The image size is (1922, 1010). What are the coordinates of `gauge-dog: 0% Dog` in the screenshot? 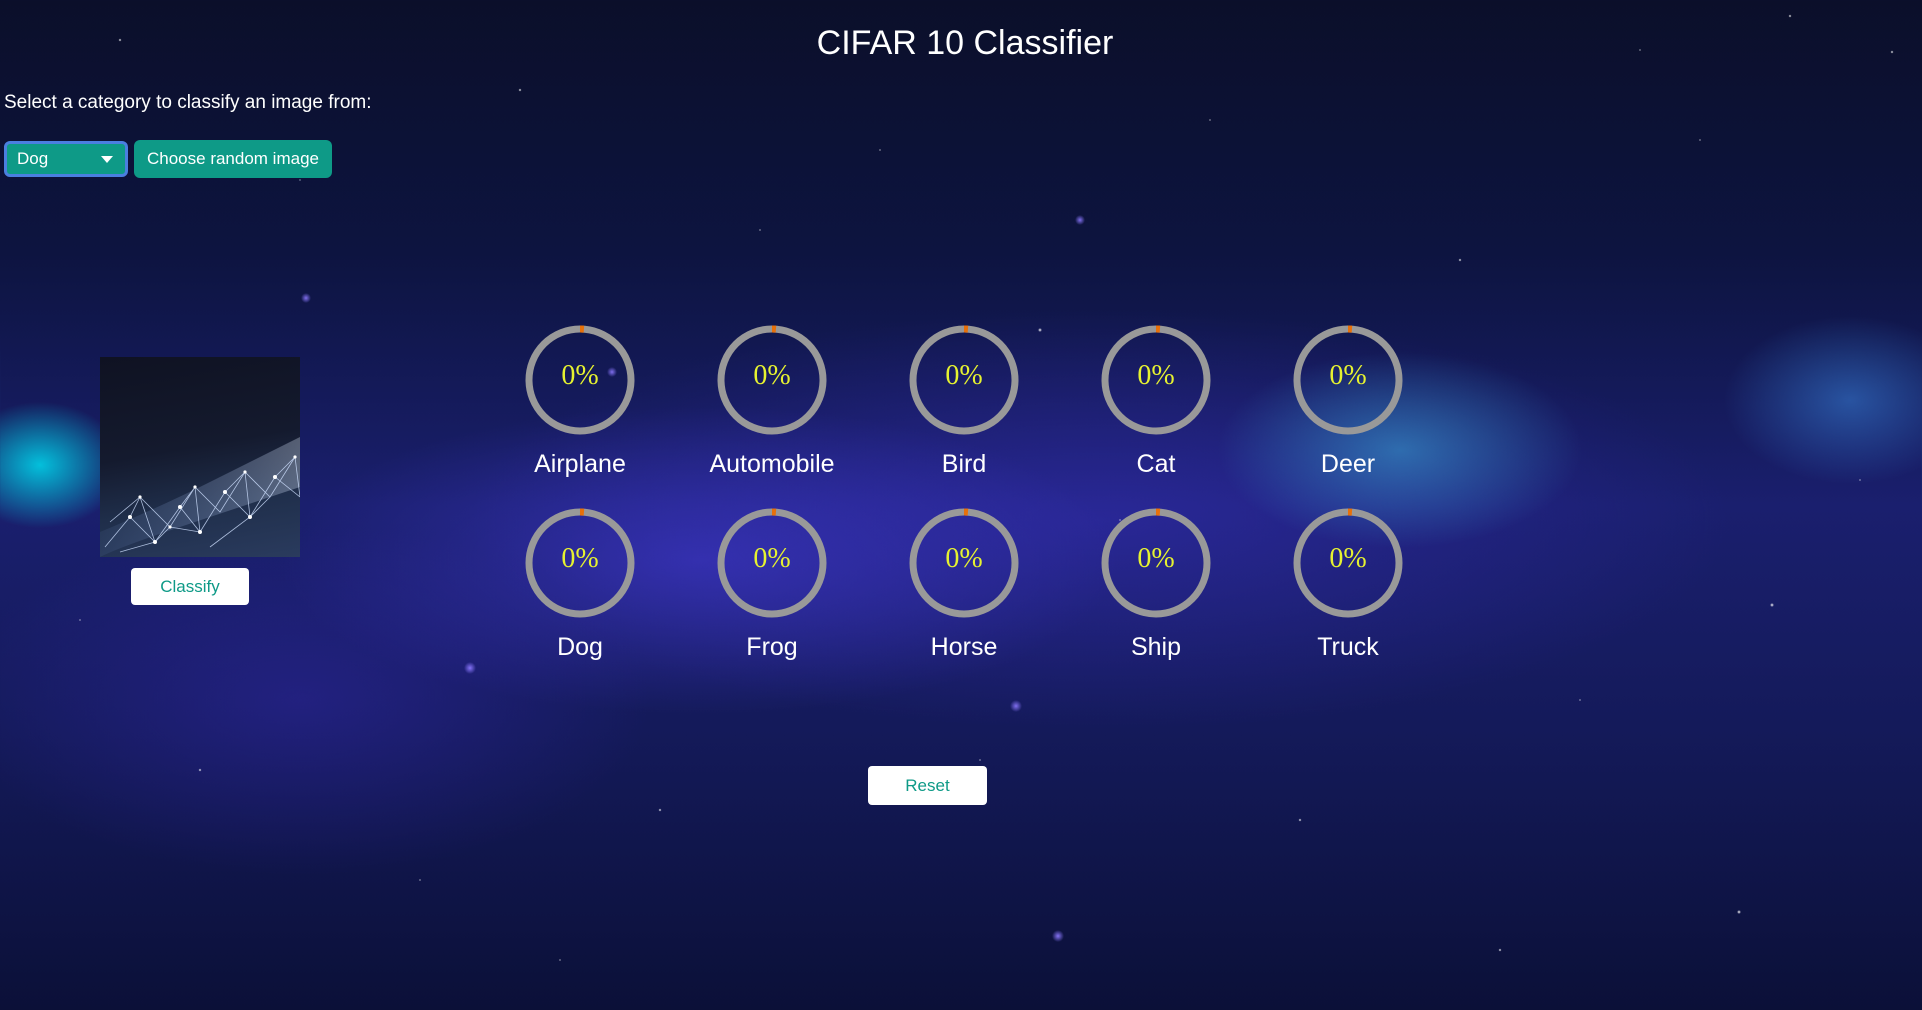 It's located at (580, 590).